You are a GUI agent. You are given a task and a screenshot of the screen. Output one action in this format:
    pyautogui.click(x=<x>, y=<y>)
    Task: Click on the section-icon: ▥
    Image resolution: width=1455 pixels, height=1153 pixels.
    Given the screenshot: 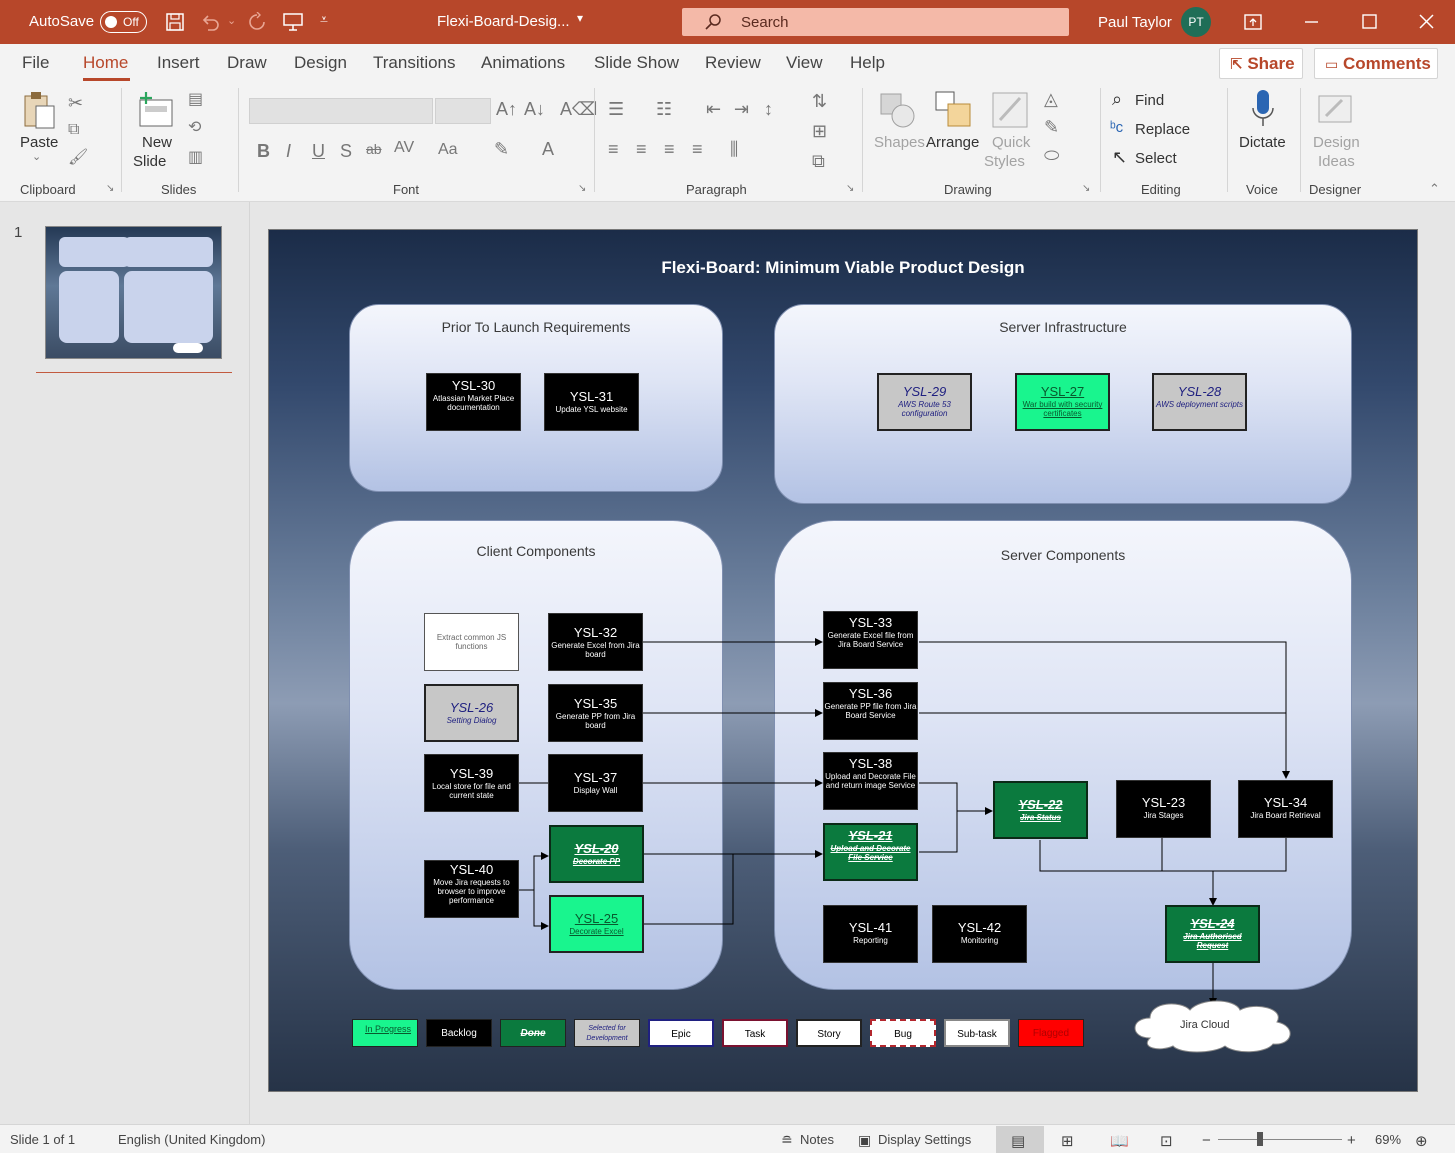 What is the action you would take?
    pyautogui.click(x=195, y=158)
    